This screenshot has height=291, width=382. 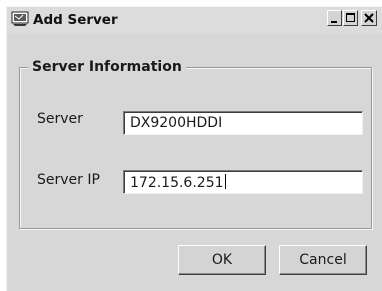 I want to click on close-icon, so click(x=369, y=18).